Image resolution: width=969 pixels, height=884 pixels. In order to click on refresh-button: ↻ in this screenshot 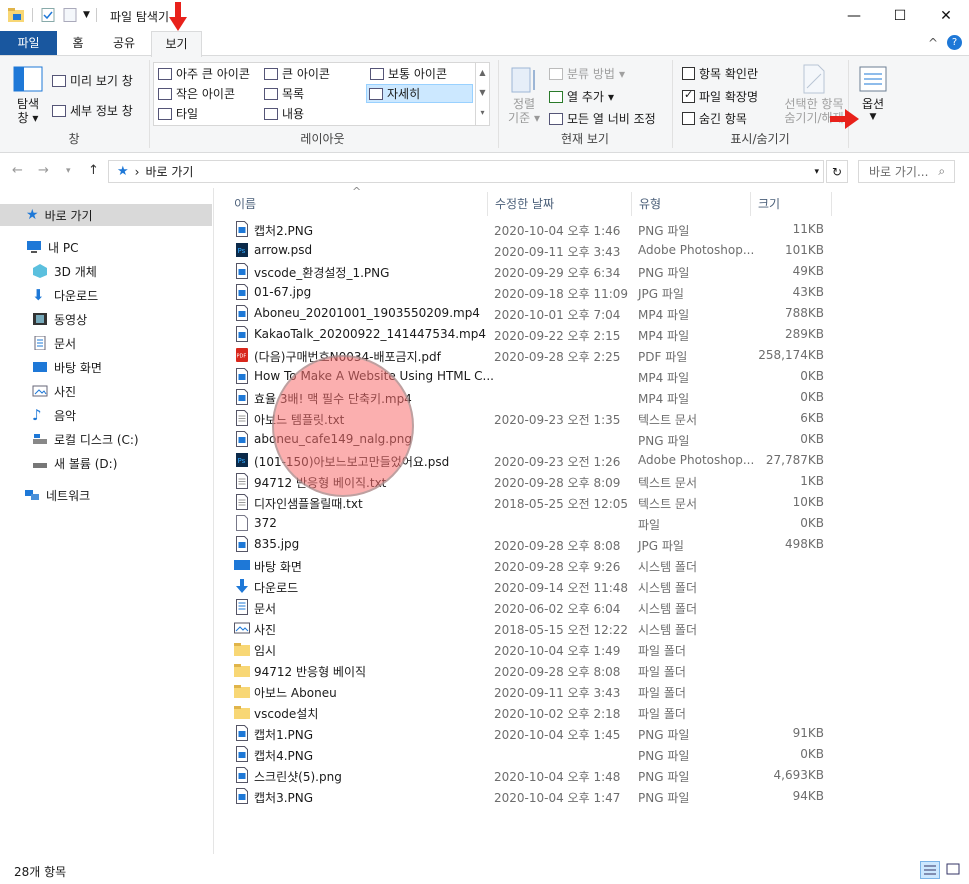, I will do `click(837, 171)`.